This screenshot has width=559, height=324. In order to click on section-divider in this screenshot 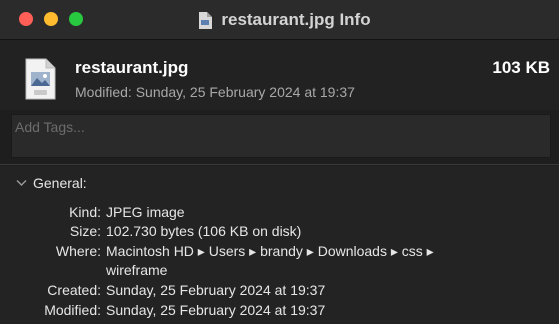, I will do `click(279, 164)`.